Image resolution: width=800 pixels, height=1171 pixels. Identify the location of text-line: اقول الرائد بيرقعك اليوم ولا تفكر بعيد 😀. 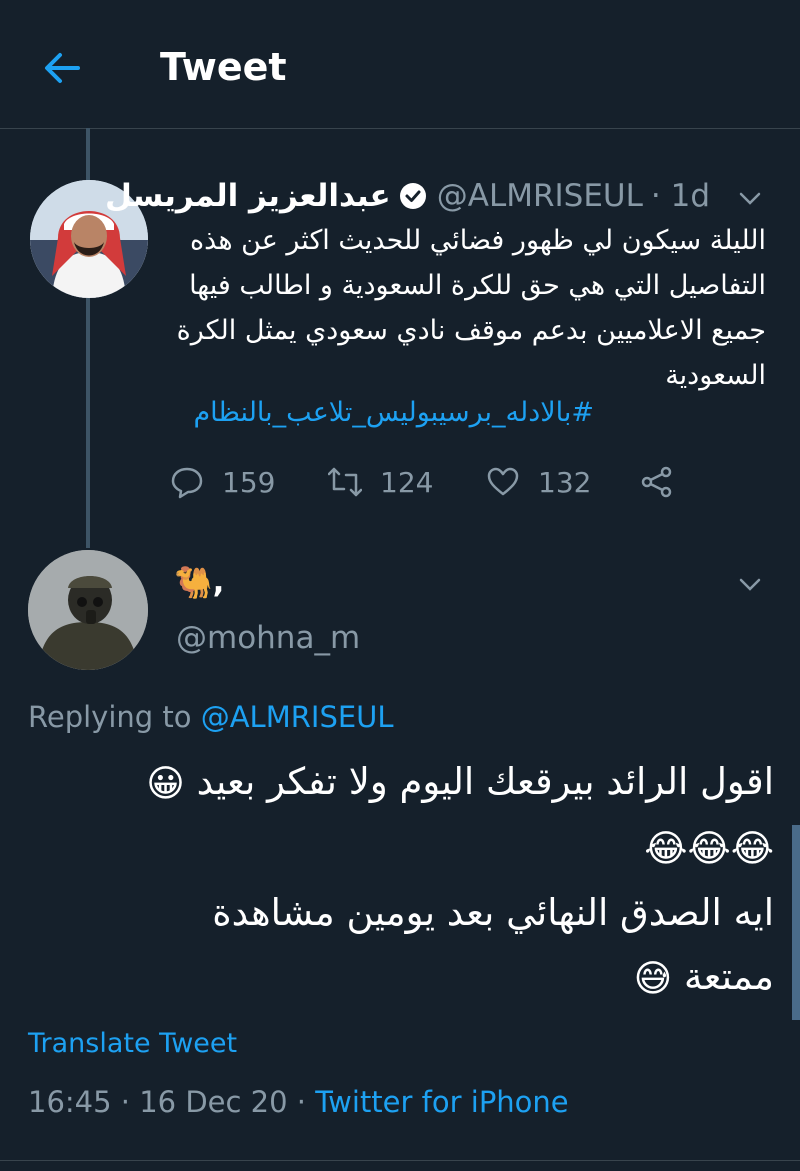
(398, 783).